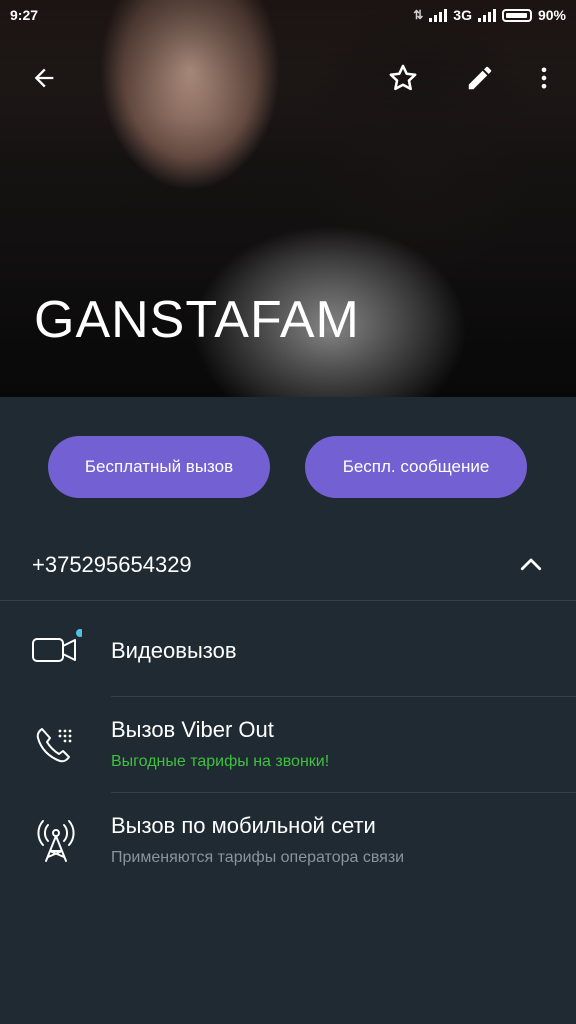 Image resolution: width=576 pixels, height=1024 pixels. I want to click on divider, so click(288, 600).